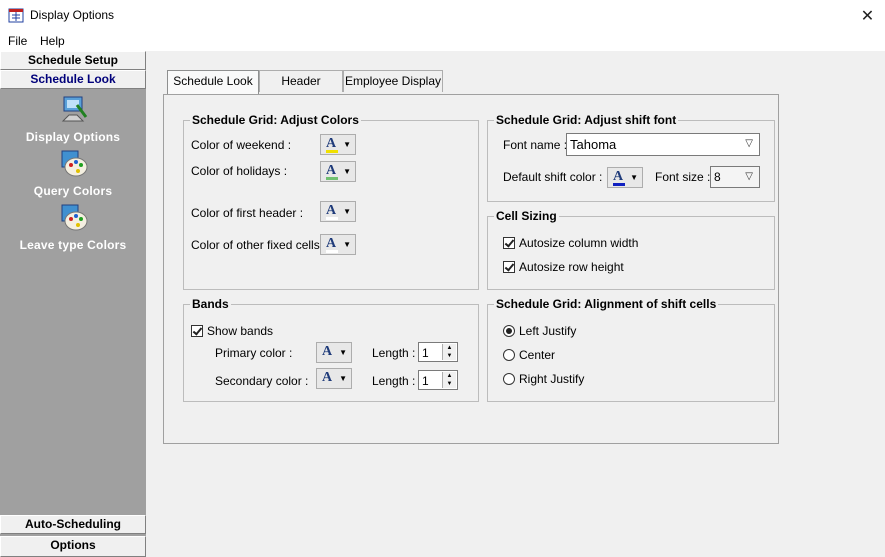  What do you see at coordinates (73, 245) in the screenshot?
I see `leave-type-colors-label: Leave type Colors` at bounding box center [73, 245].